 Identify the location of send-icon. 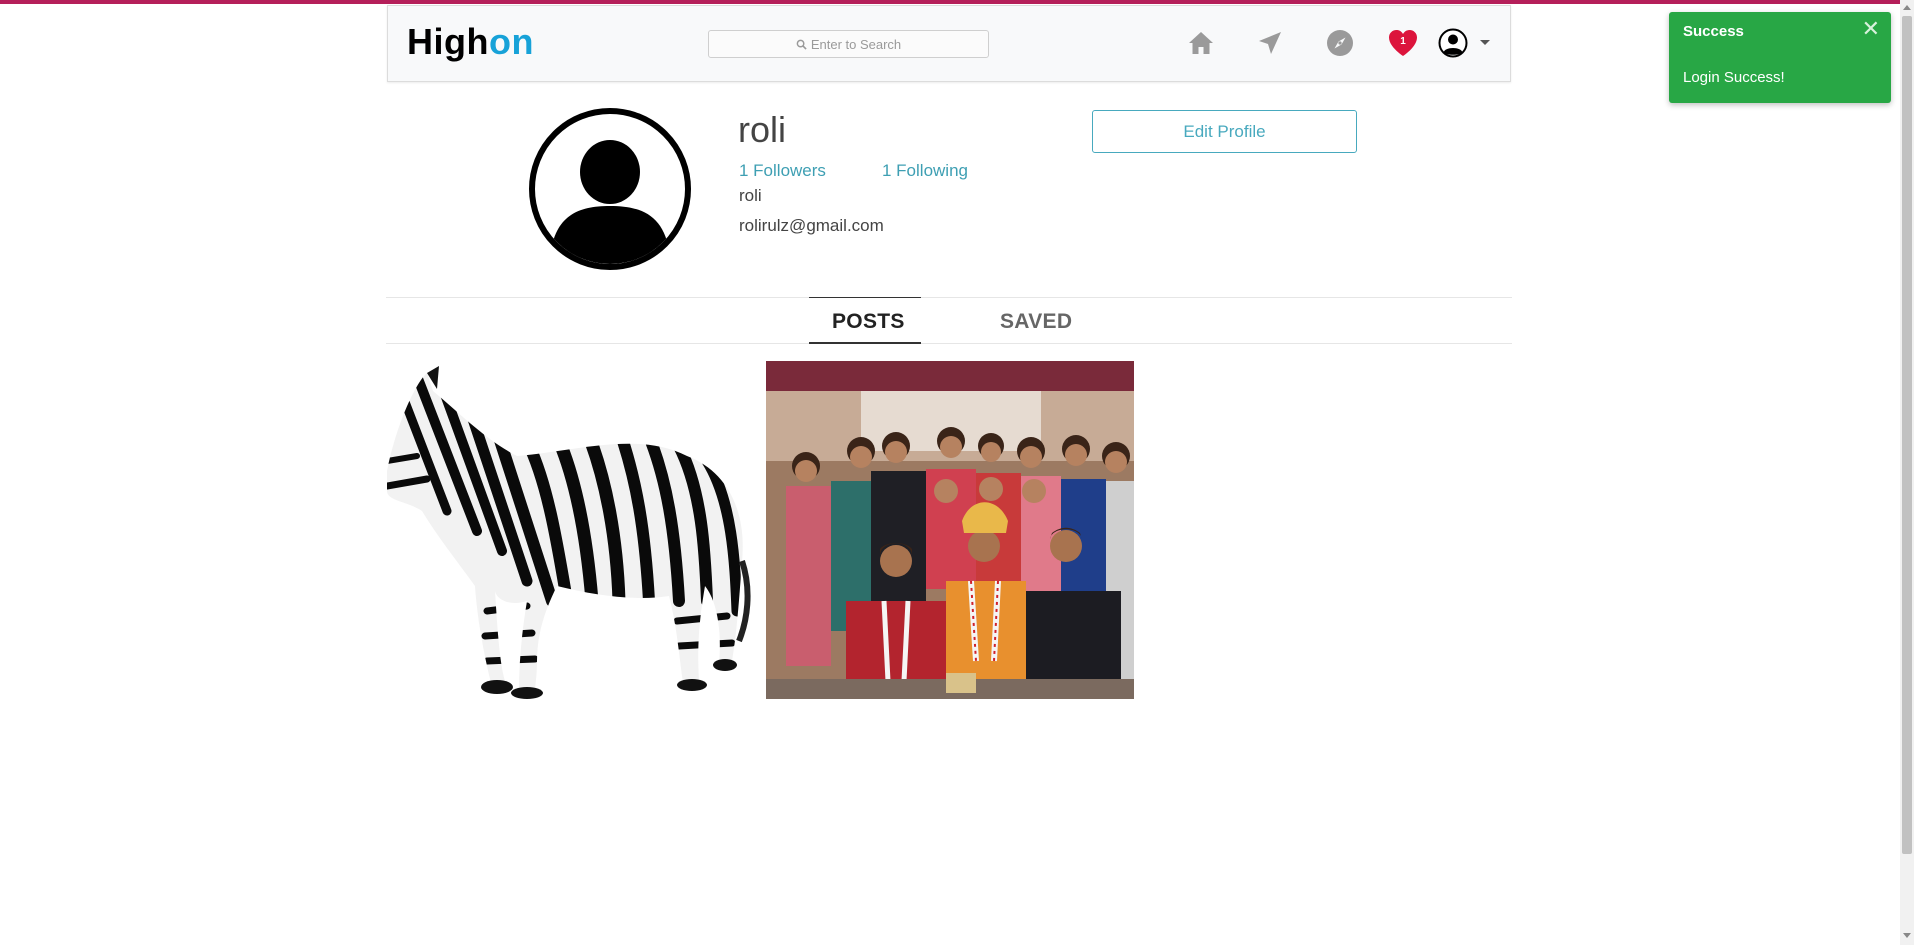
(1270, 43).